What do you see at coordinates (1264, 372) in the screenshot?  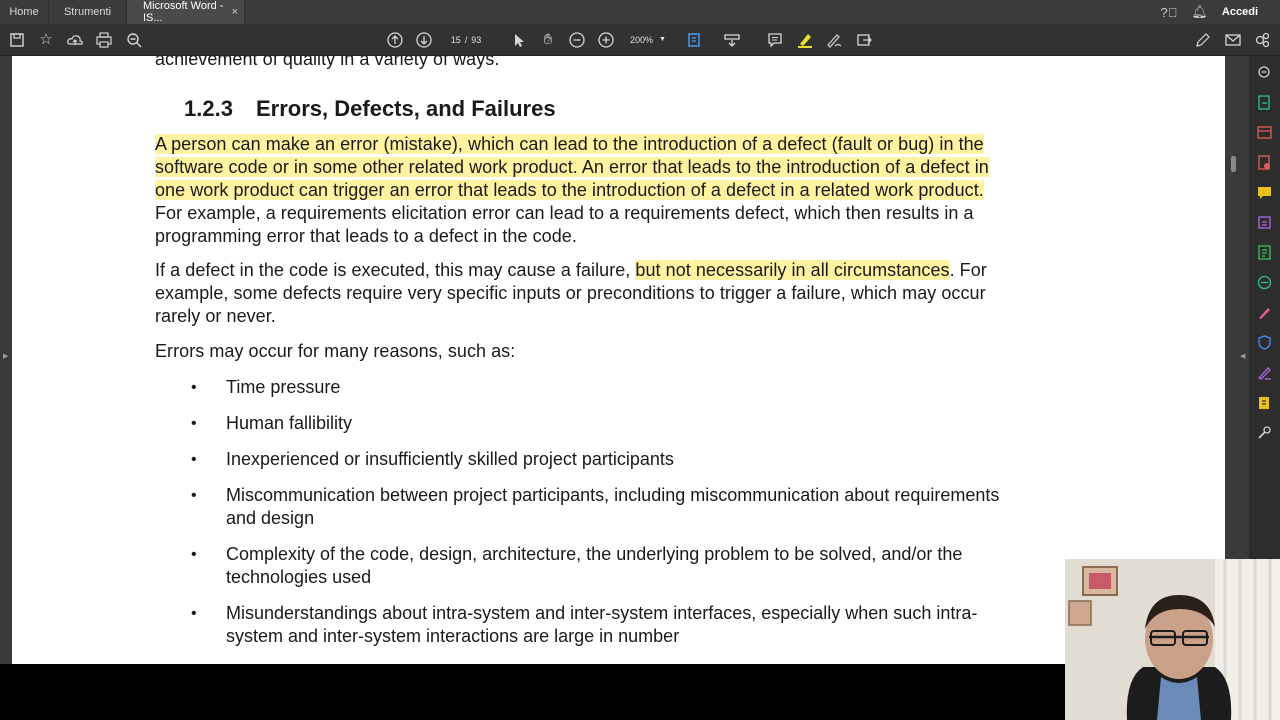 I see `draw-icon` at bounding box center [1264, 372].